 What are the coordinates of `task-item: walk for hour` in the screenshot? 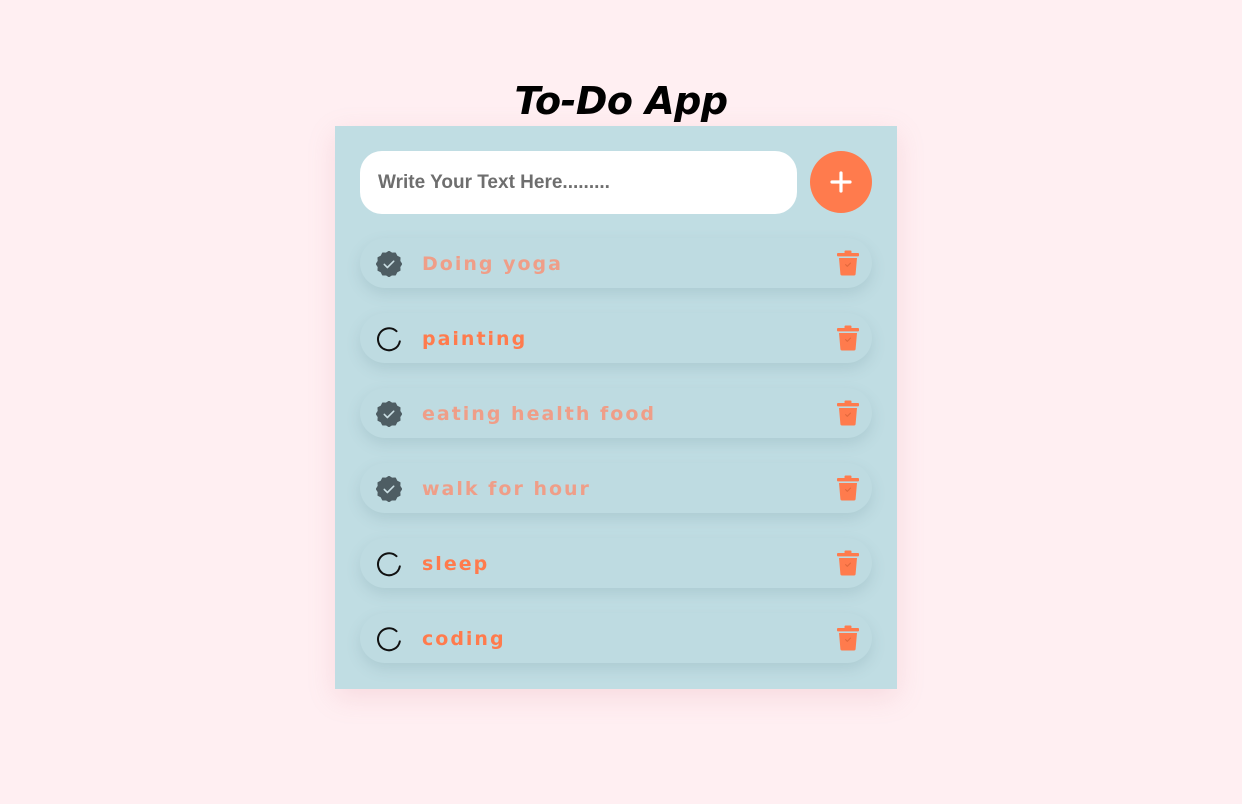 It's located at (616, 488).